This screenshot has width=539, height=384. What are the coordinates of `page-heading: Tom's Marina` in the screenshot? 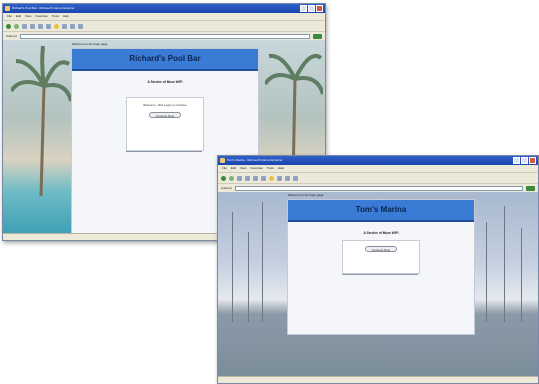 It's located at (381, 211).